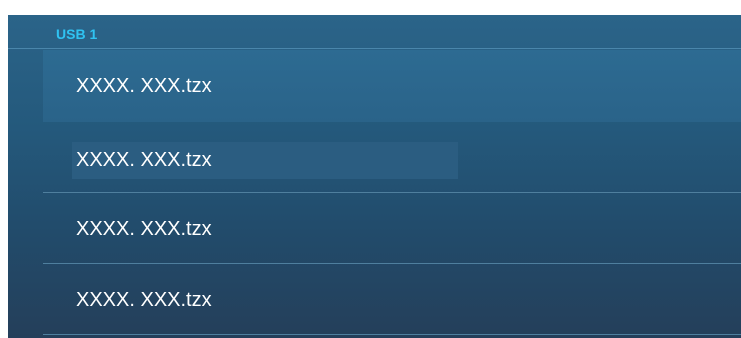 The image size is (741, 338). I want to click on usb-header-label: USB 1, so click(77, 34).